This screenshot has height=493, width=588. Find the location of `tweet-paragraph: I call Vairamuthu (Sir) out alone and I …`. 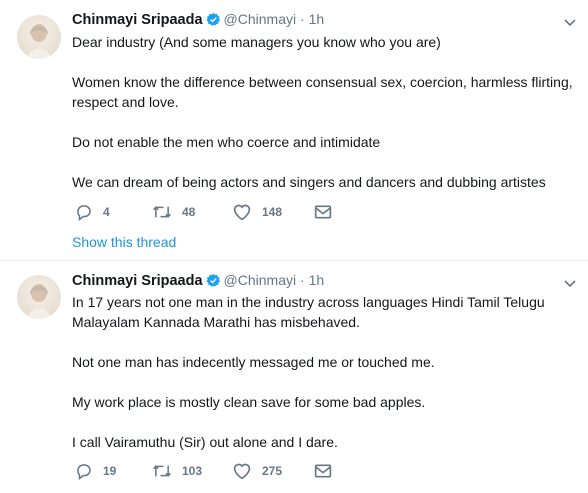

tweet-paragraph: I call Vairamuthu (Sir) out alone and I … is located at coordinates (205, 442).